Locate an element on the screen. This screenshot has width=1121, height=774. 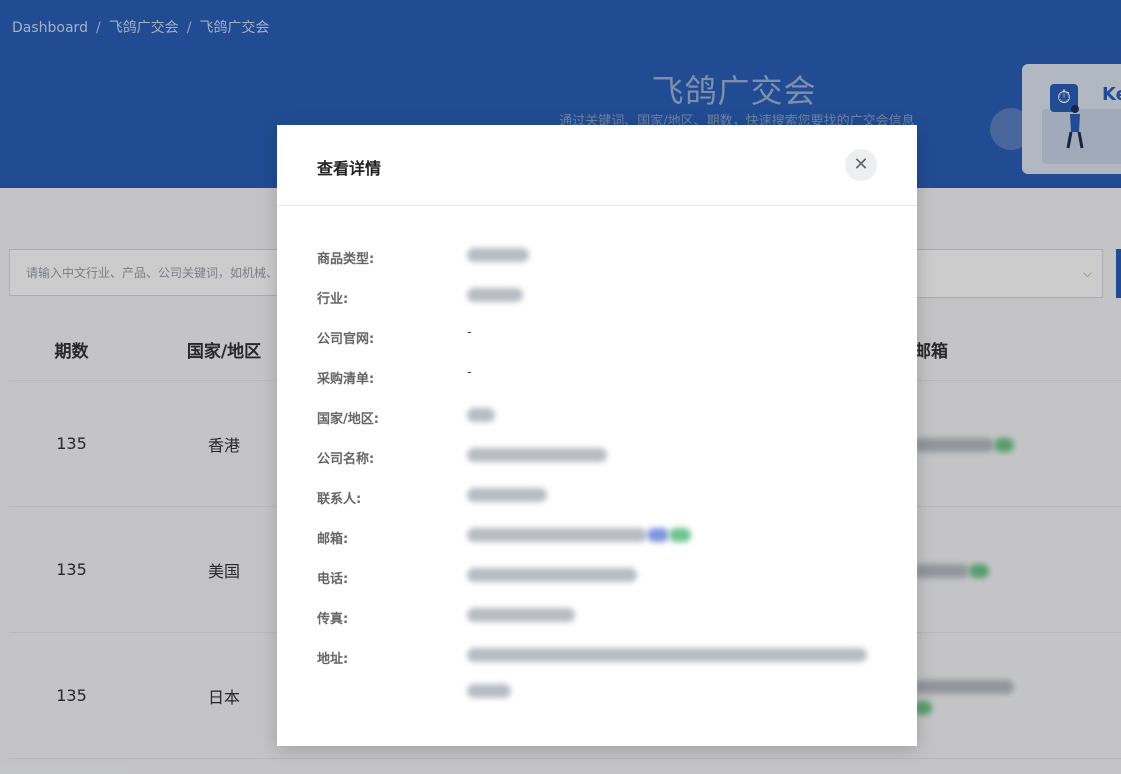
label-email: 邮箱: is located at coordinates (333, 539).